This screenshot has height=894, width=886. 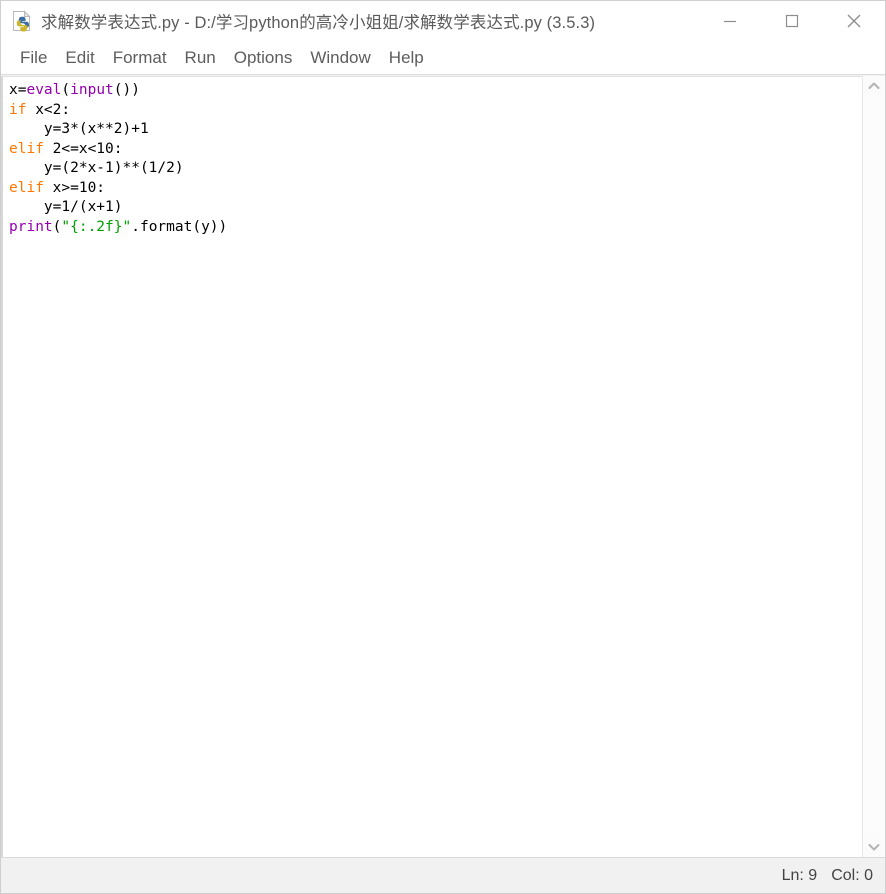 I want to click on code-line: y=1/(x+1), so click(x=435, y=208).